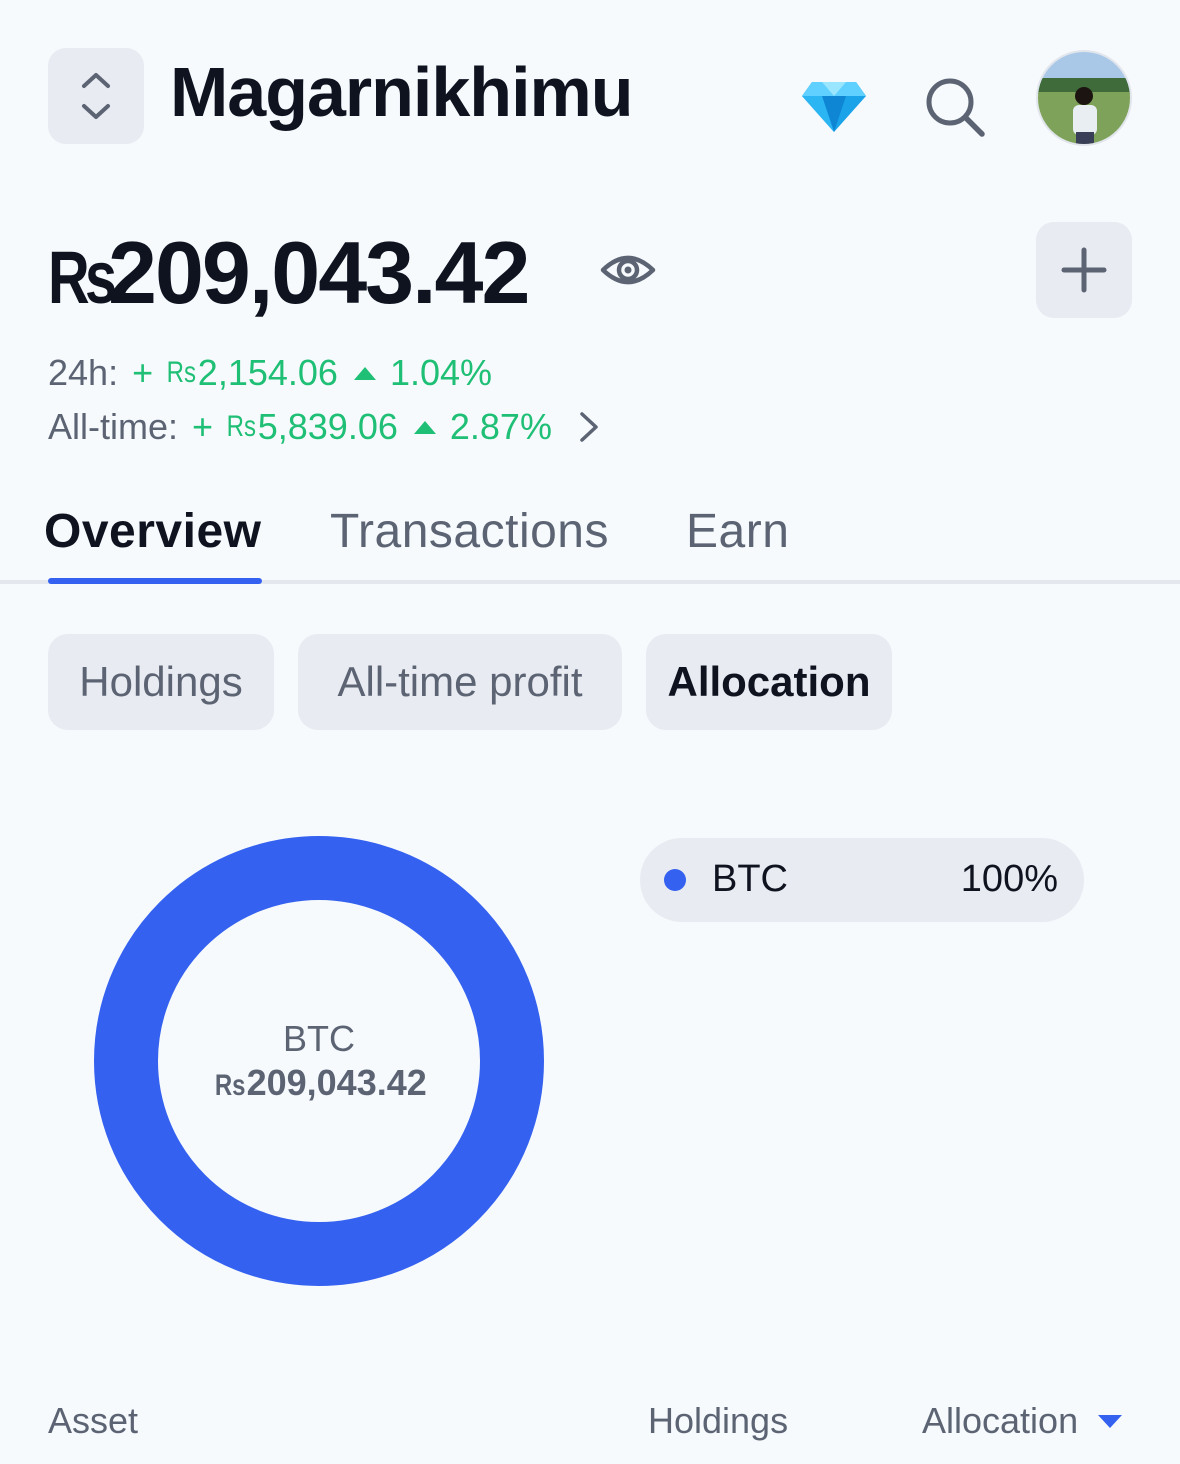 This screenshot has height=1464, width=1180. I want to click on total-balance: Rs 209,043.42, so click(289, 273).